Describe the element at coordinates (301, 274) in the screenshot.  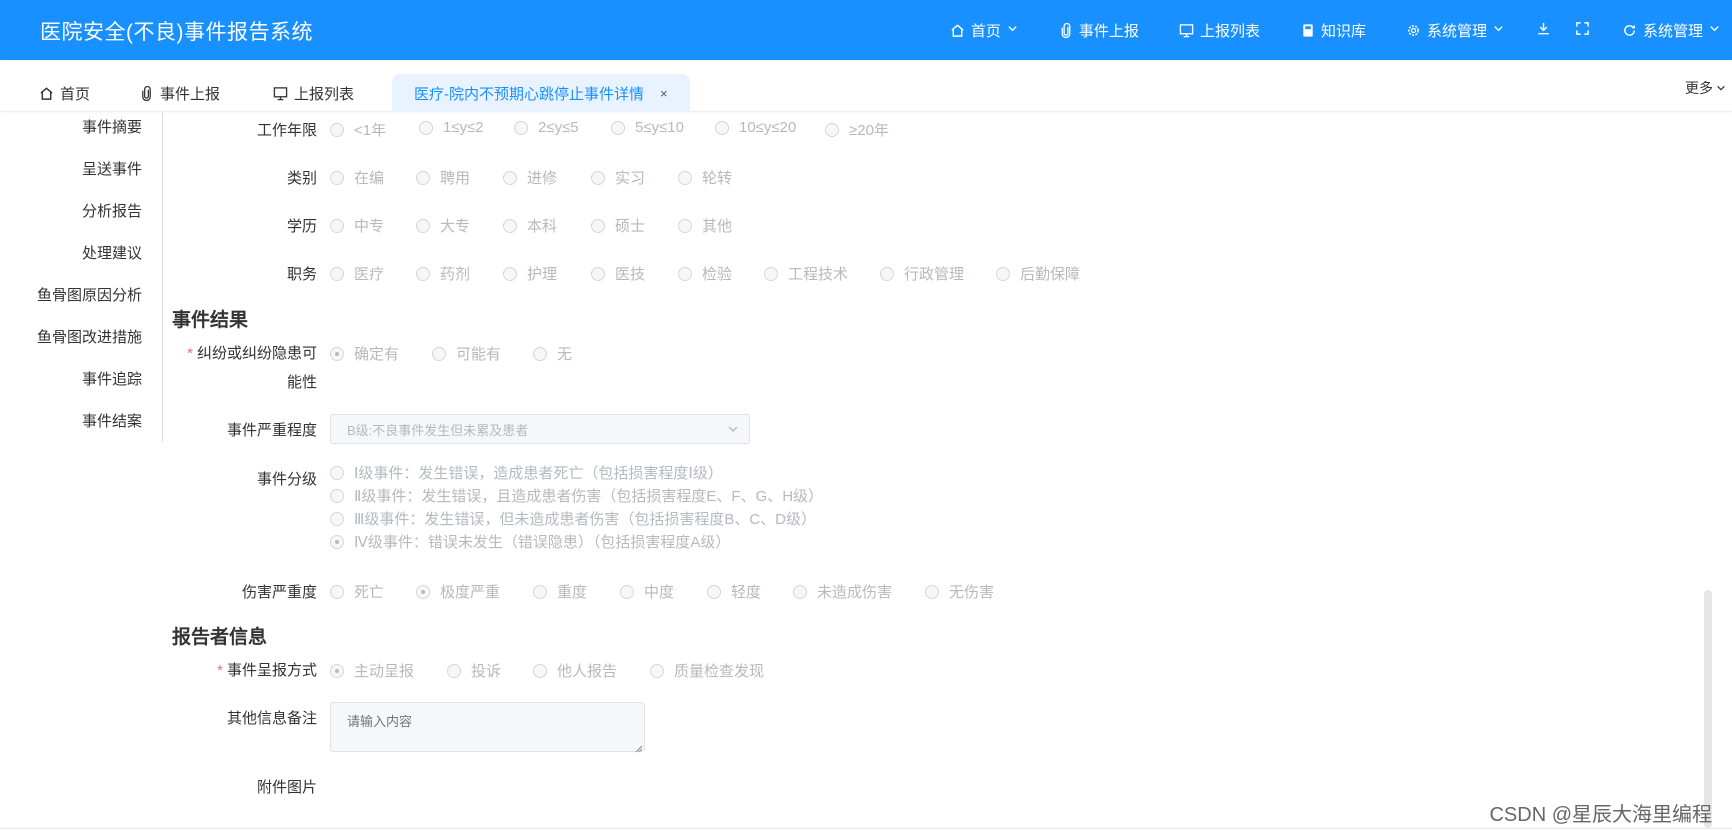
I see `position-label: 职务` at that location.